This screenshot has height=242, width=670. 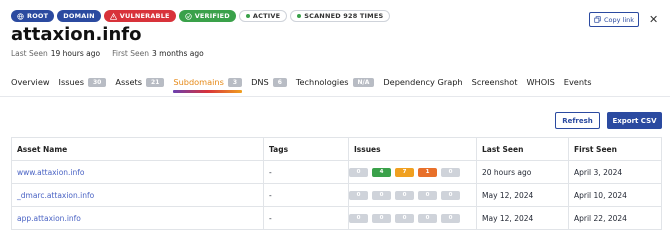 What do you see at coordinates (335, 96) in the screenshot?
I see `tabs-divider` at bounding box center [335, 96].